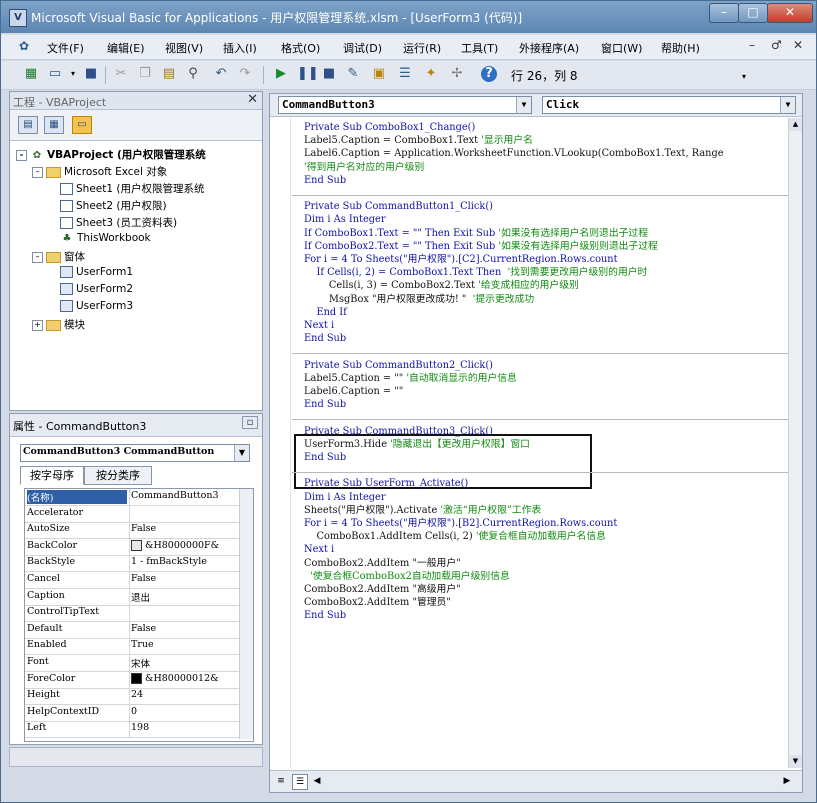  Describe the element at coordinates (457, 74) in the screenshot. I see `toolbox-icon: ✢` at that location.